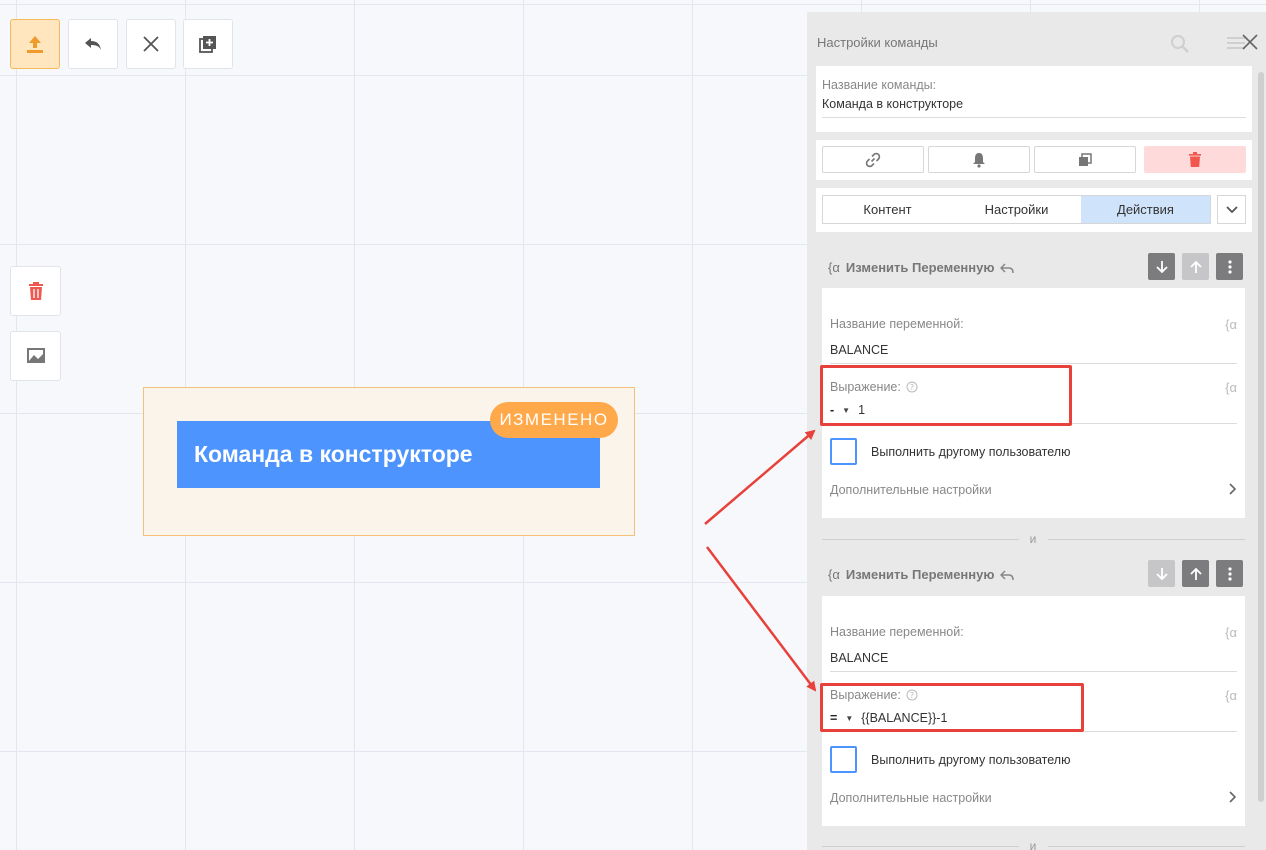 This screenshot has height=850, width=1266. I want to click on tabs: Контент Настройки Действия, so click(1016, 209).